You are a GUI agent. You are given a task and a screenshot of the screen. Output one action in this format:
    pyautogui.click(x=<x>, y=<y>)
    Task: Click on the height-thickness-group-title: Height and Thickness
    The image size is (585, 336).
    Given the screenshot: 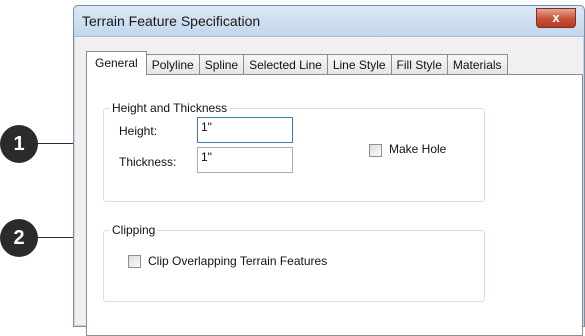 What is the action you would take?
    pyautogui.click(x=170, y=108)
    